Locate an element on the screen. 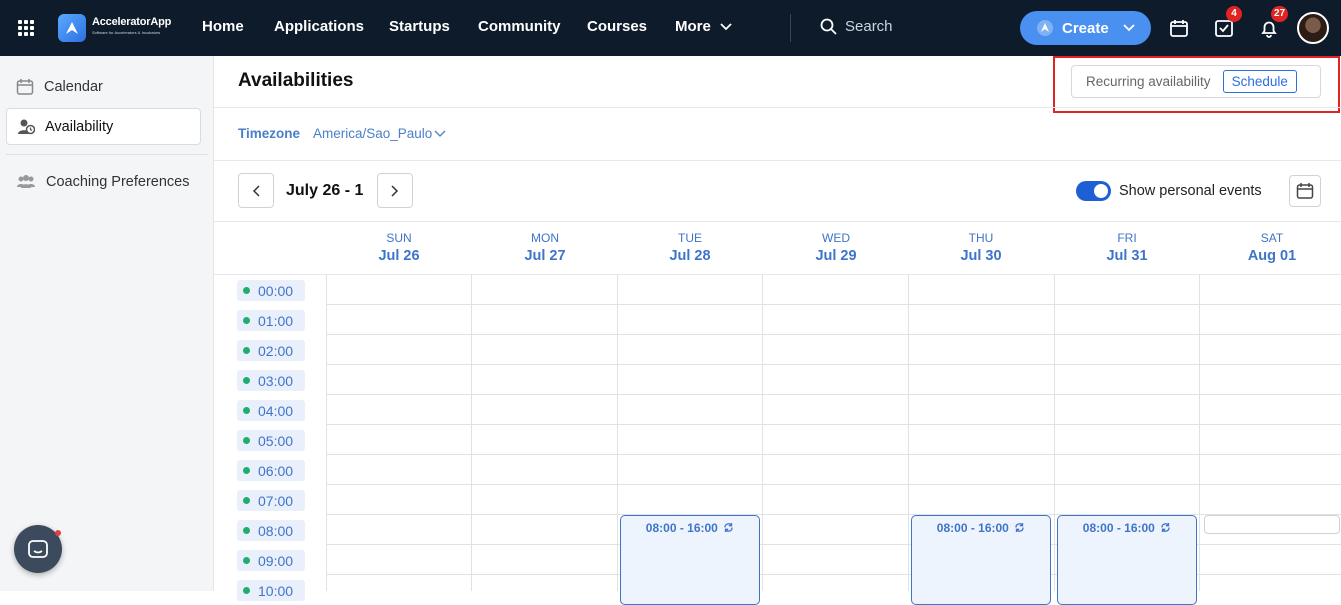 The width and height of the screenshot is (1341, 605). chat-icon is located at coordinates (38, 549).